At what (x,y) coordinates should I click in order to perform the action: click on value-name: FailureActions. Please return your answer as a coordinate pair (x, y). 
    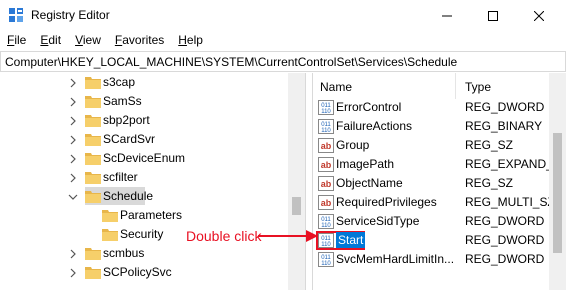
    Looking at the image, I should click on (374, 126).